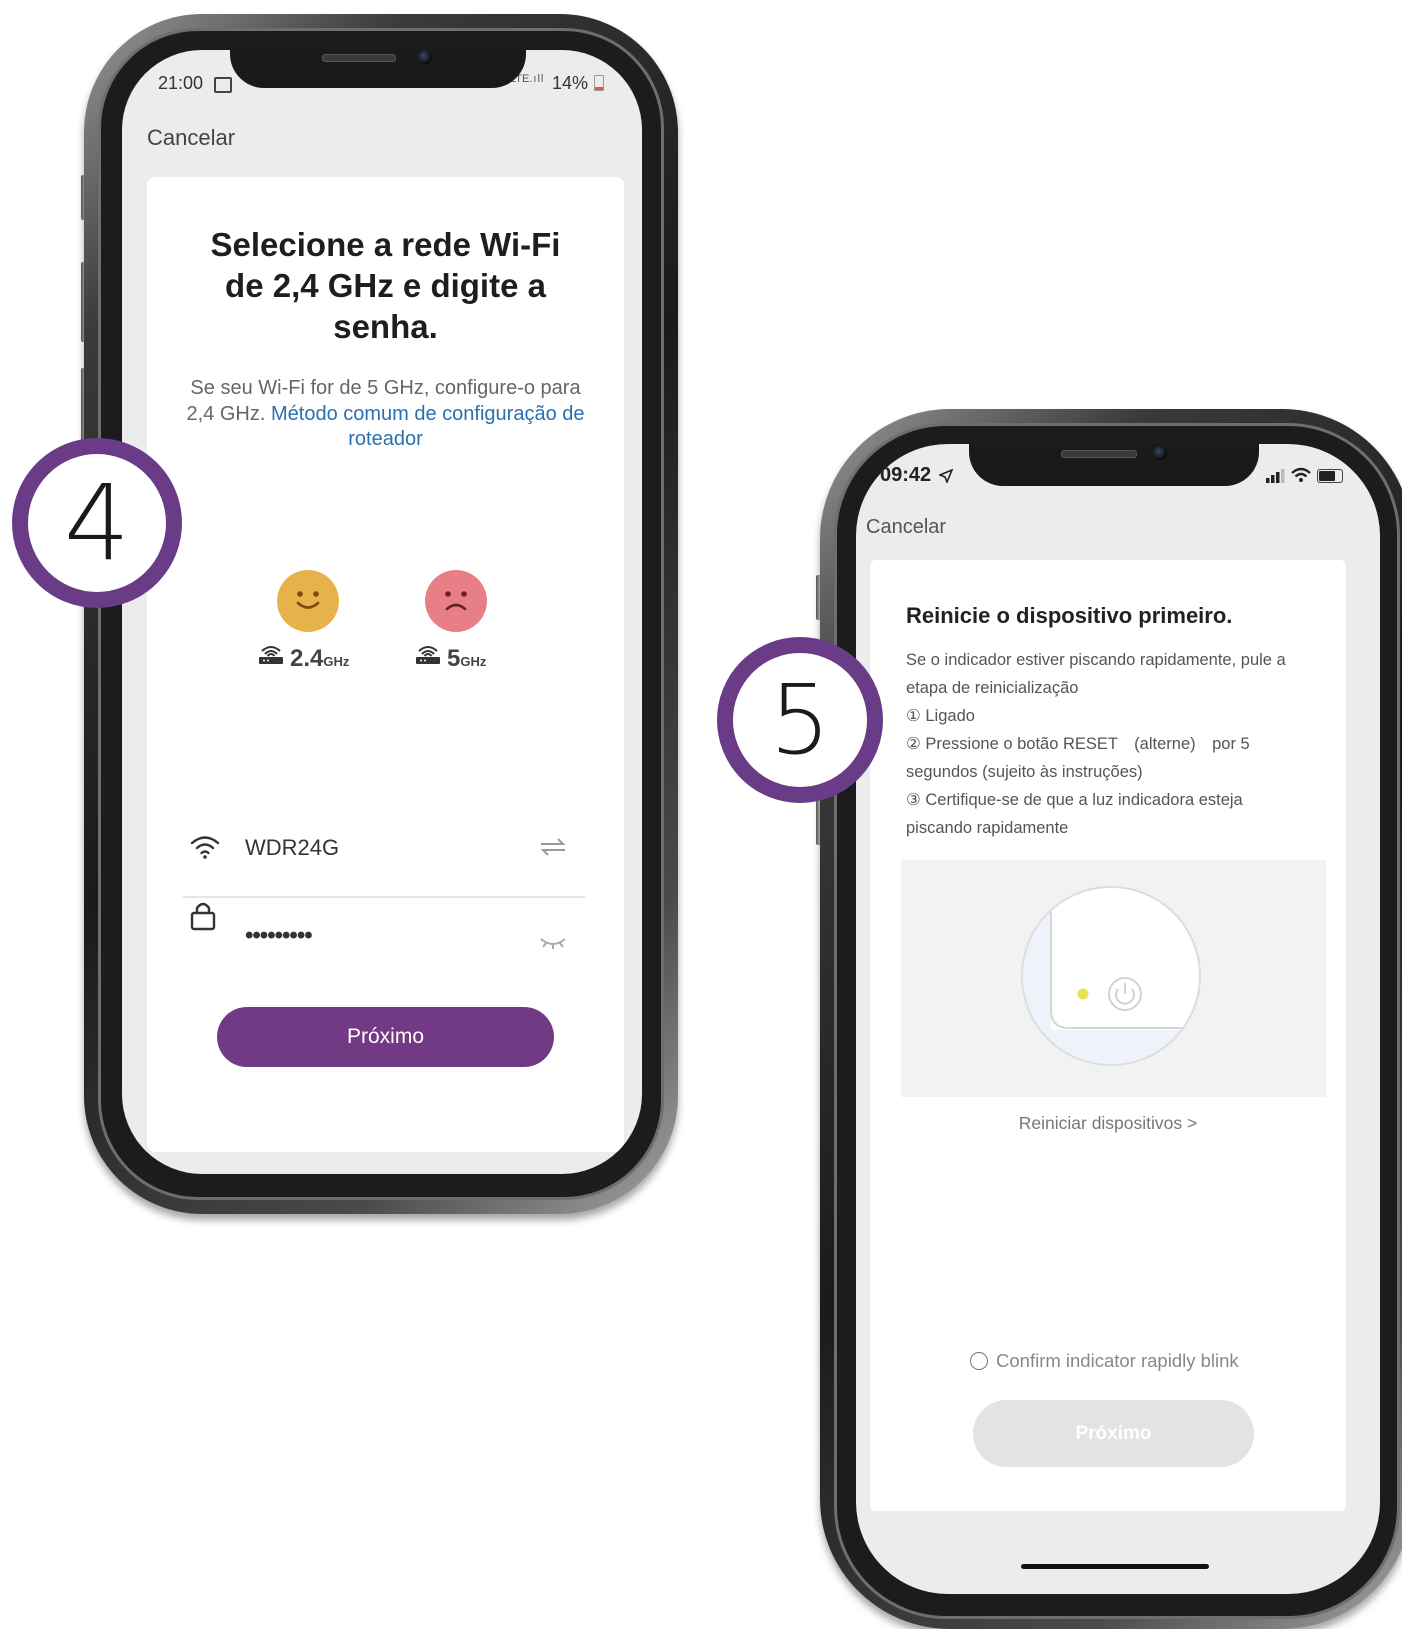 The image size is (1402, 1629). Describe the element at coordinates (1275, 476) in the screenshot. I see `cellular-signal-icon` at that location.